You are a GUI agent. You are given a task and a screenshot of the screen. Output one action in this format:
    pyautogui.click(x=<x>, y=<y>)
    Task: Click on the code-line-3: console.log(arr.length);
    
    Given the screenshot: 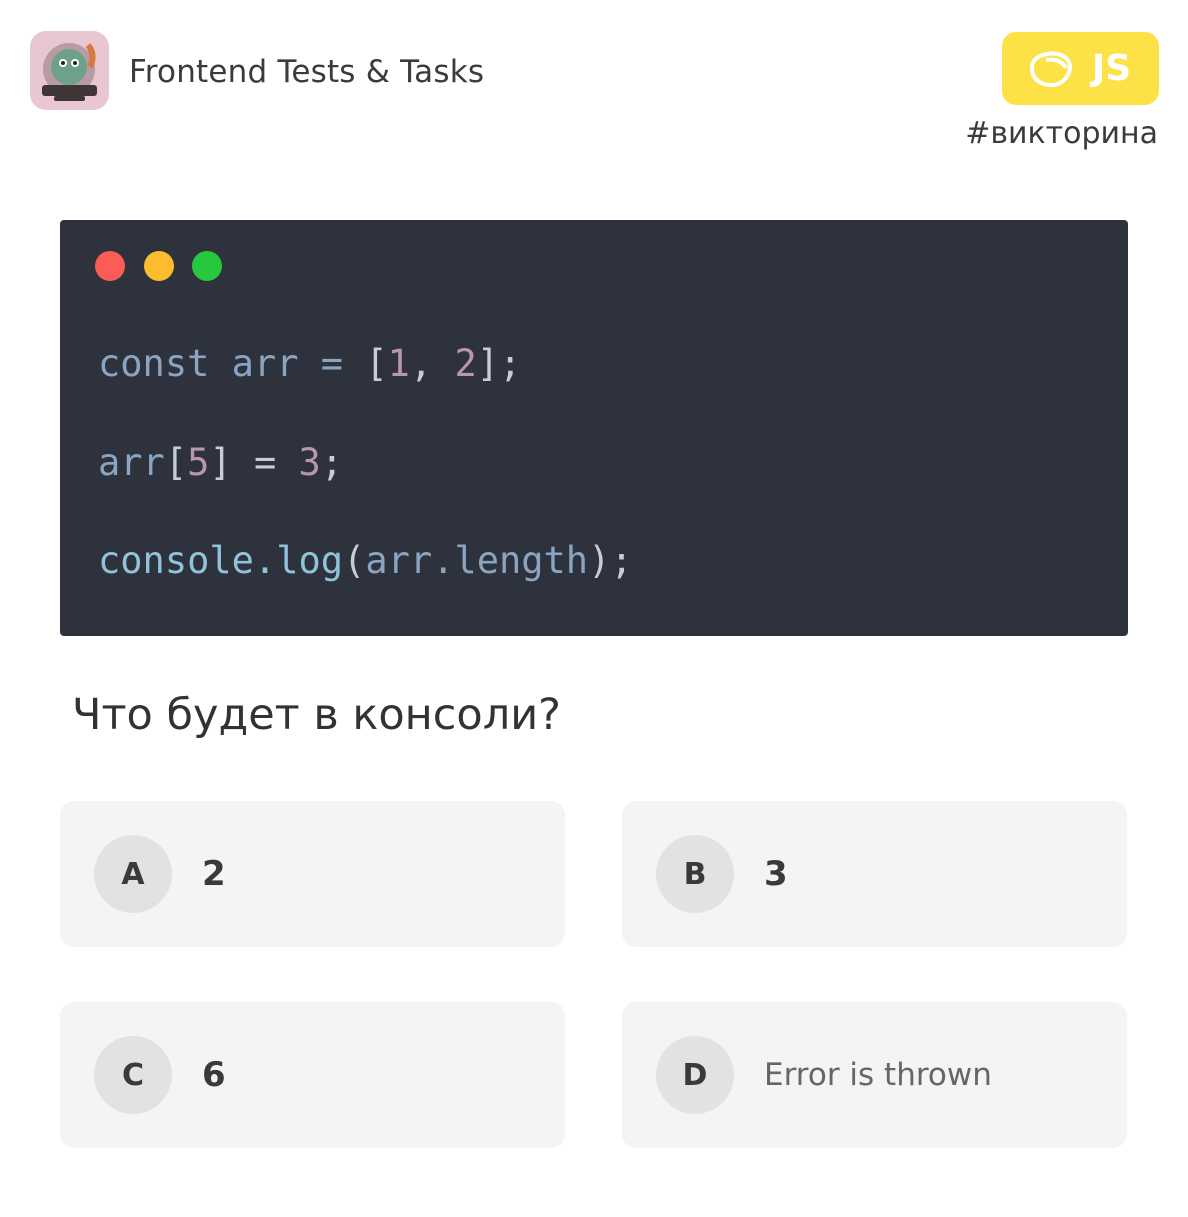 What is the action you would take?
    pyautogui.click(x=365, y=560)
    